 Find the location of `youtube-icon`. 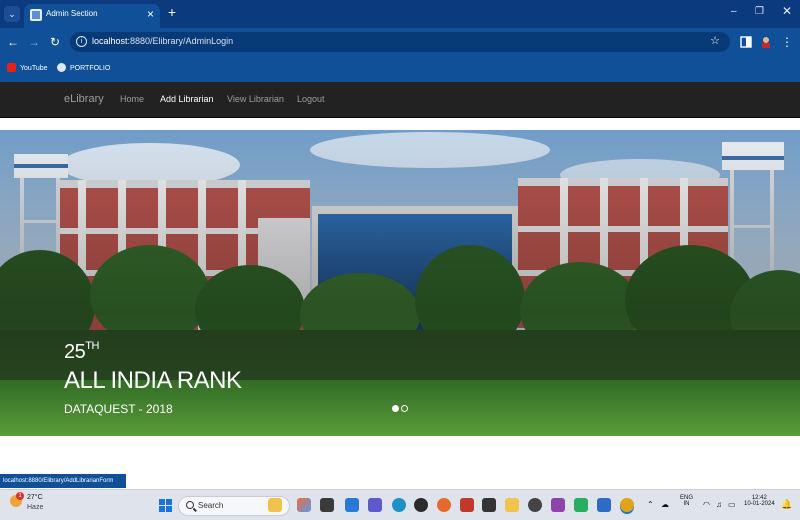

youtube-icon is located at coordinates (11, 67).